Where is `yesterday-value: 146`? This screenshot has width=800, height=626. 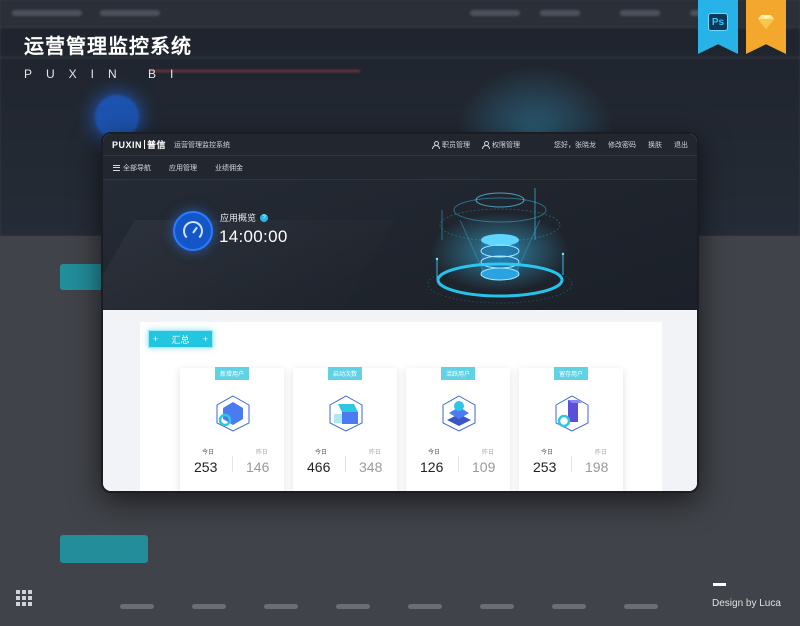
yesterday-value: 146 is located at coordinates (258, 467).